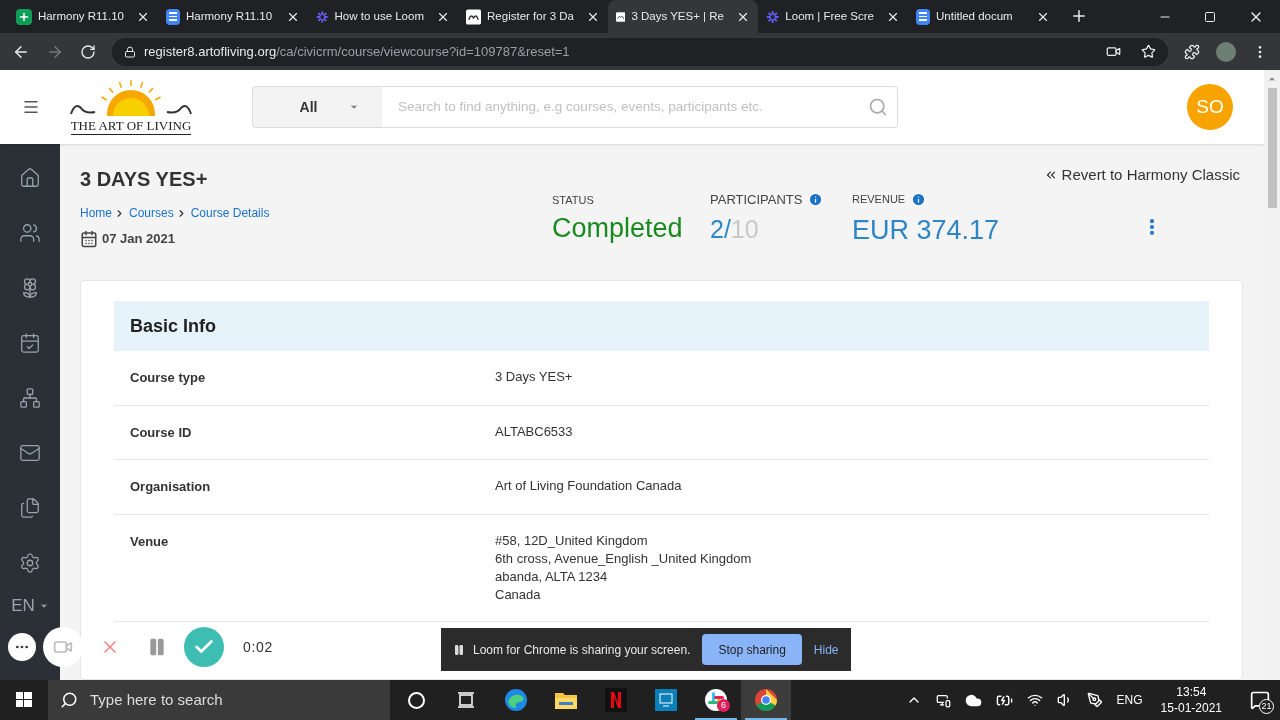  Describe the element at coordinates (168, 378) in the screenshot. I see `field-label: Course type` at that location.